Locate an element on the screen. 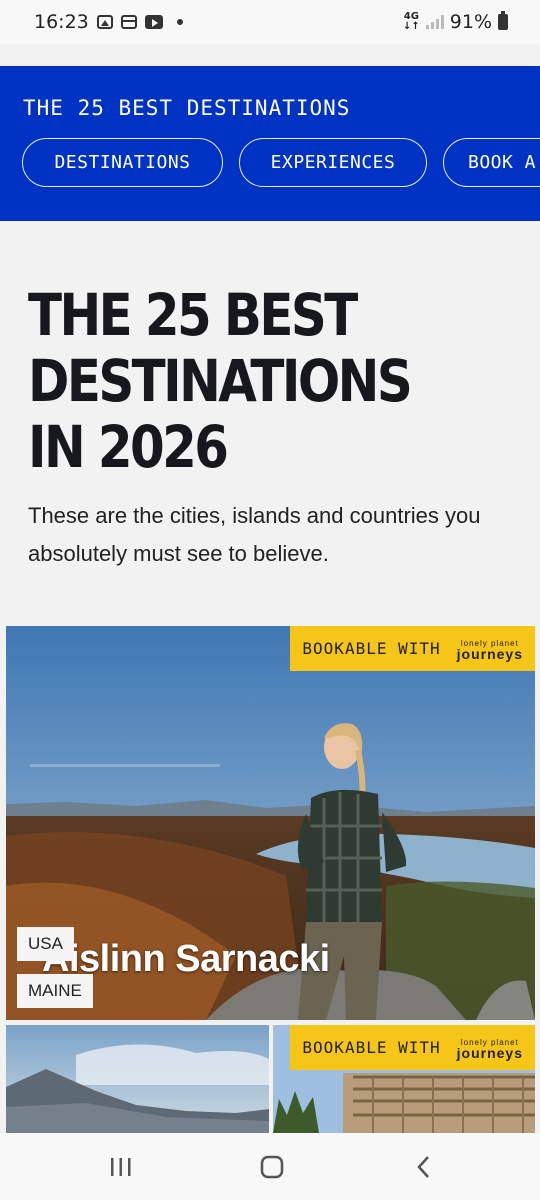  destination-card-mountains is located at coordinates (137, 1079).